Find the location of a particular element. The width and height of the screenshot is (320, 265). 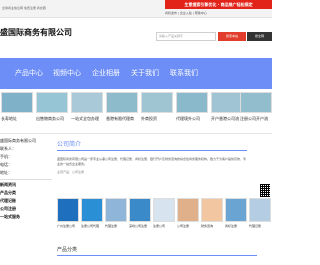

site-links: 全球商业信息网 免费注册 商友圈 is located at coordinates (24, 8).